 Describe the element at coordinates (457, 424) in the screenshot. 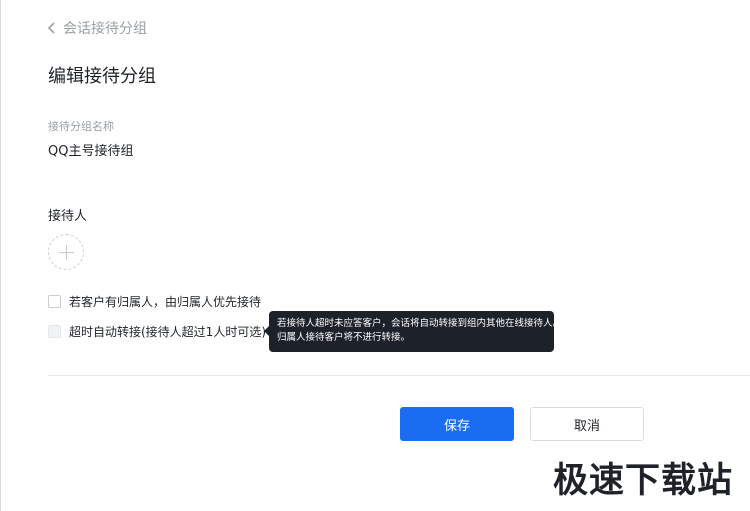

I see `save-button: 保存` at that location.